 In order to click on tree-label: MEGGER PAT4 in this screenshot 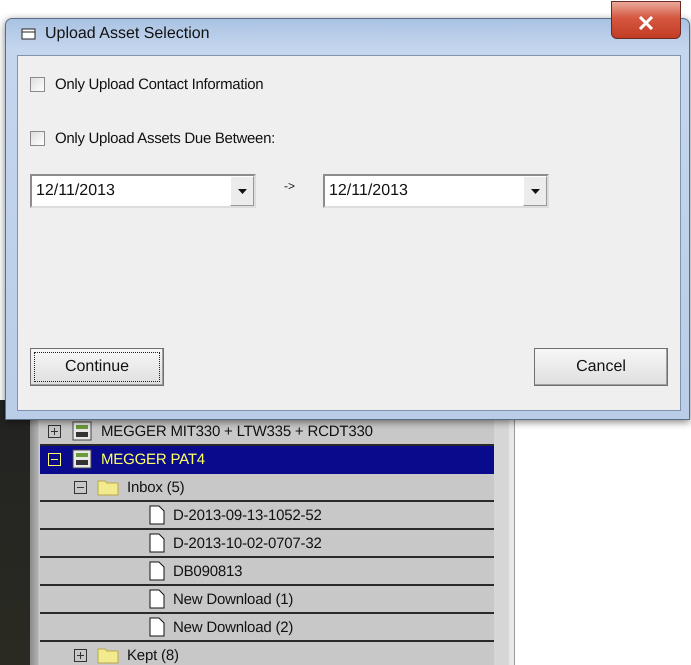, I will do `click(153, 459)`.